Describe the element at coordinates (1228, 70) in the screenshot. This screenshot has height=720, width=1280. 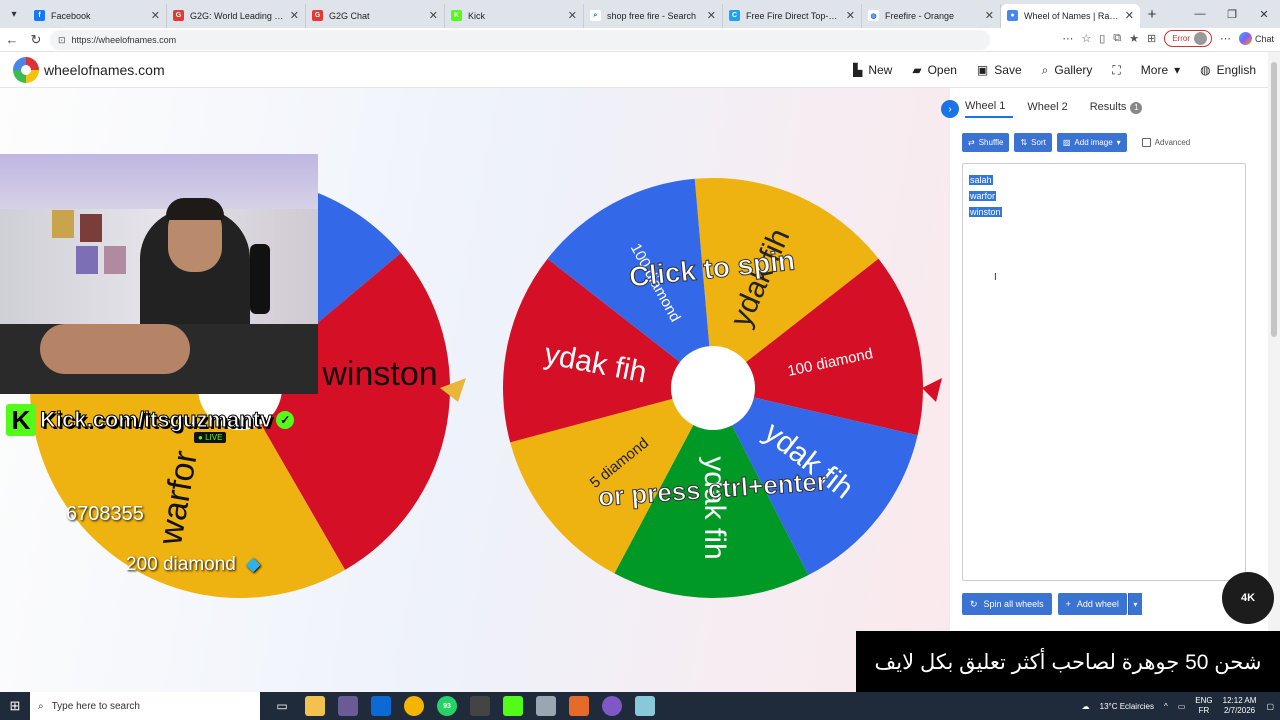
I see `language-button: ◍ English` at that location.